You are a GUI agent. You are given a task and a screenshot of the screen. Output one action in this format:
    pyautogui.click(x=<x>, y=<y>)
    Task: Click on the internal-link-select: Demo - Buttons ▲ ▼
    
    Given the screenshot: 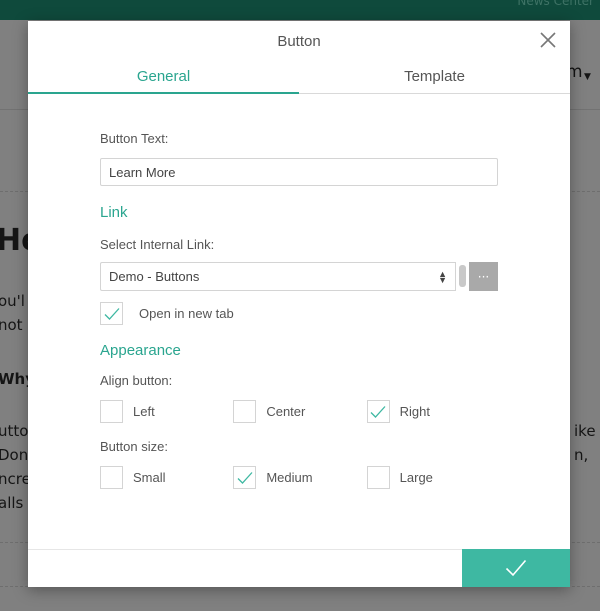 What is the action you would take?
    pyautogui.click(x=277, y=276)
    